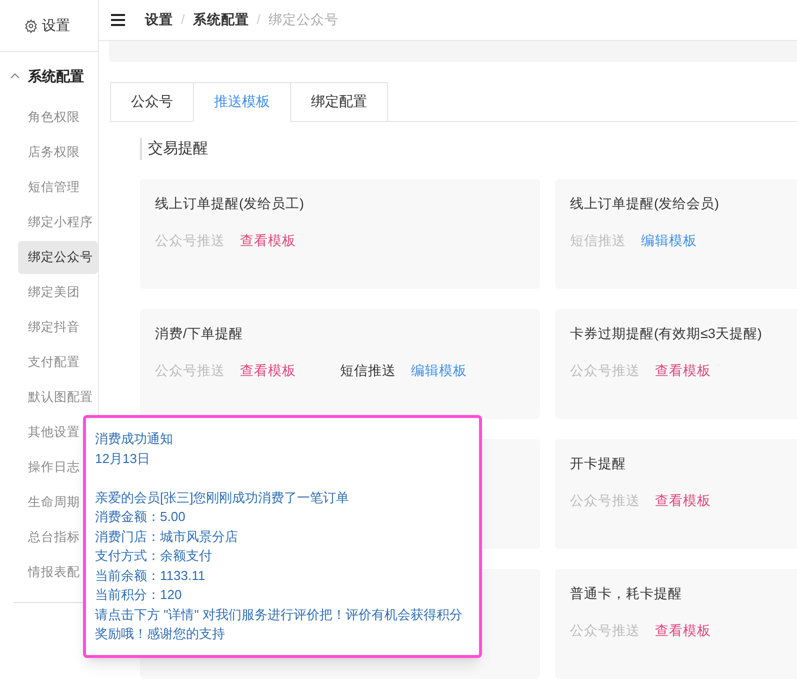 The image size is (797, 679). I want to click on breadcrumb-item: 设置, so click(159, 20).